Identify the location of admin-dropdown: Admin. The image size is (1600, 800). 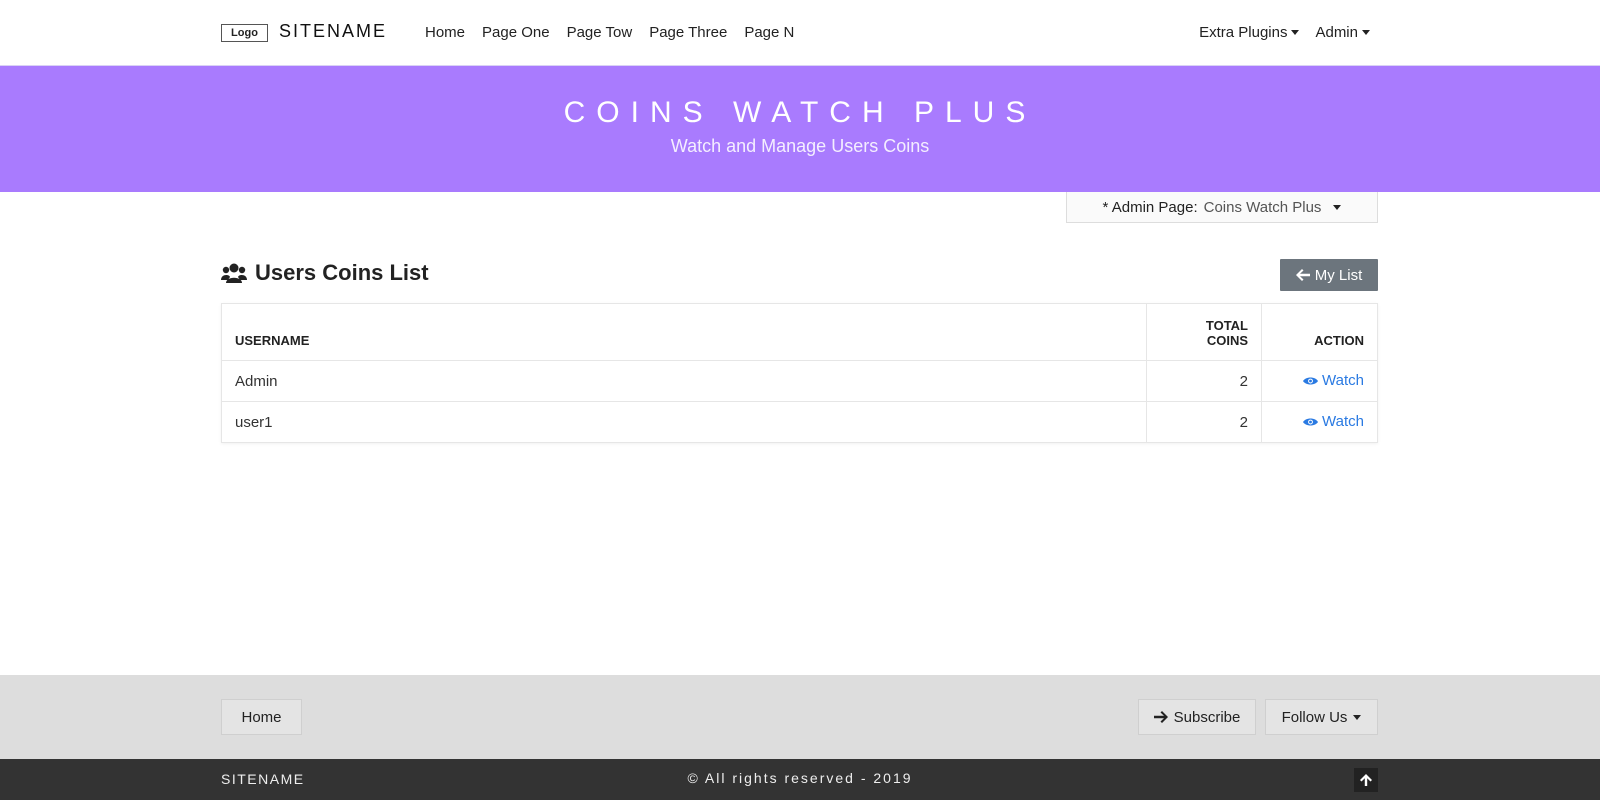
(1342, 32).